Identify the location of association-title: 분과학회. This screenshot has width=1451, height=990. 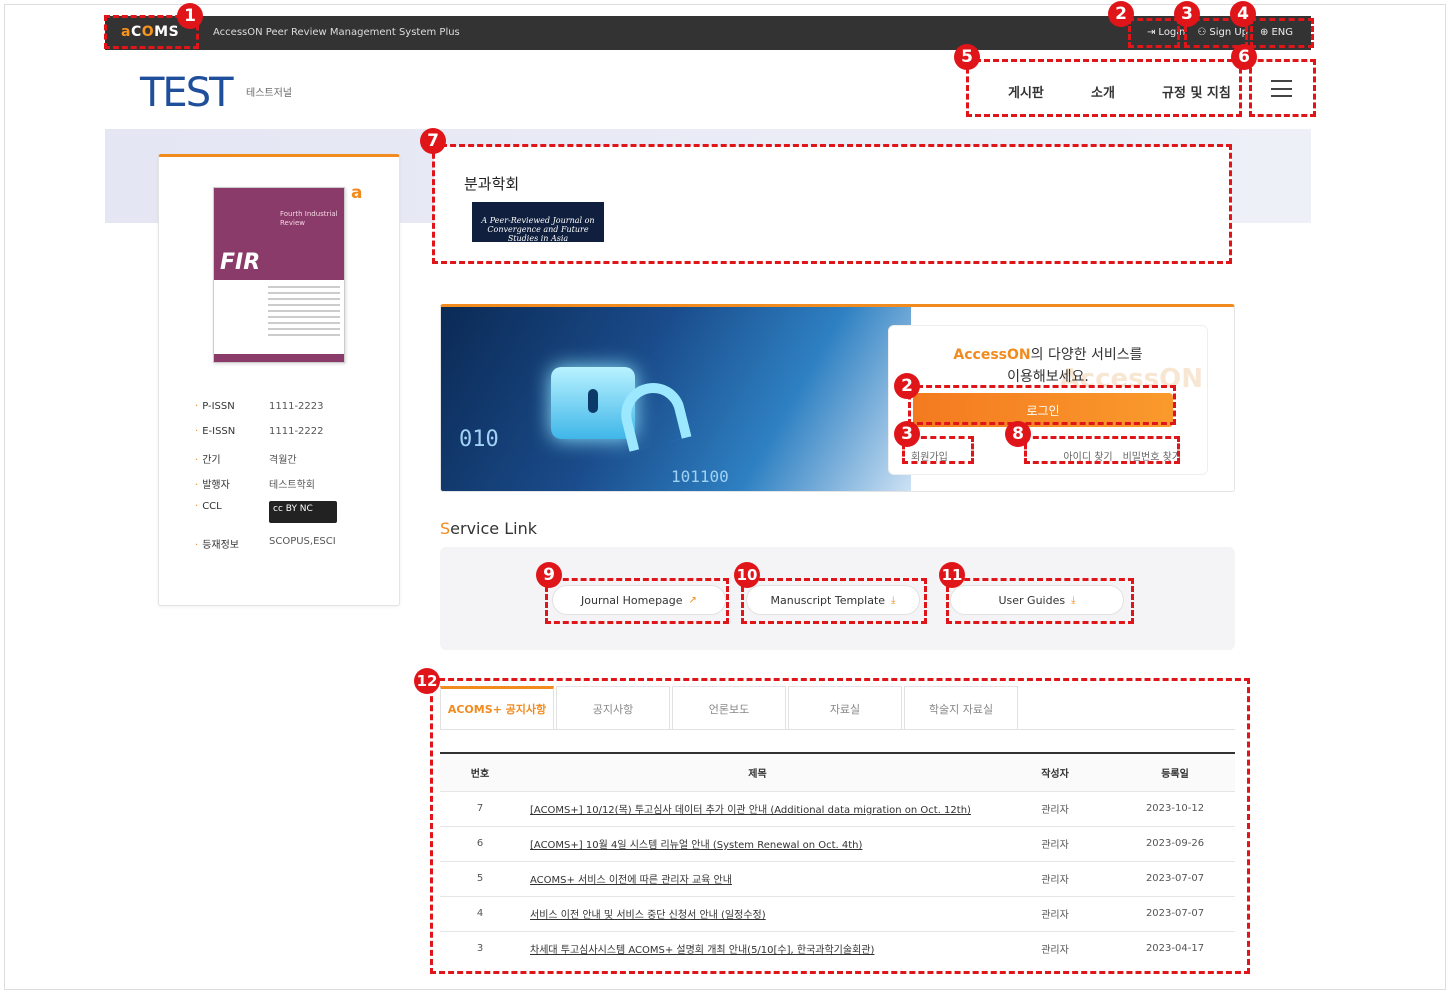
(492, 184).